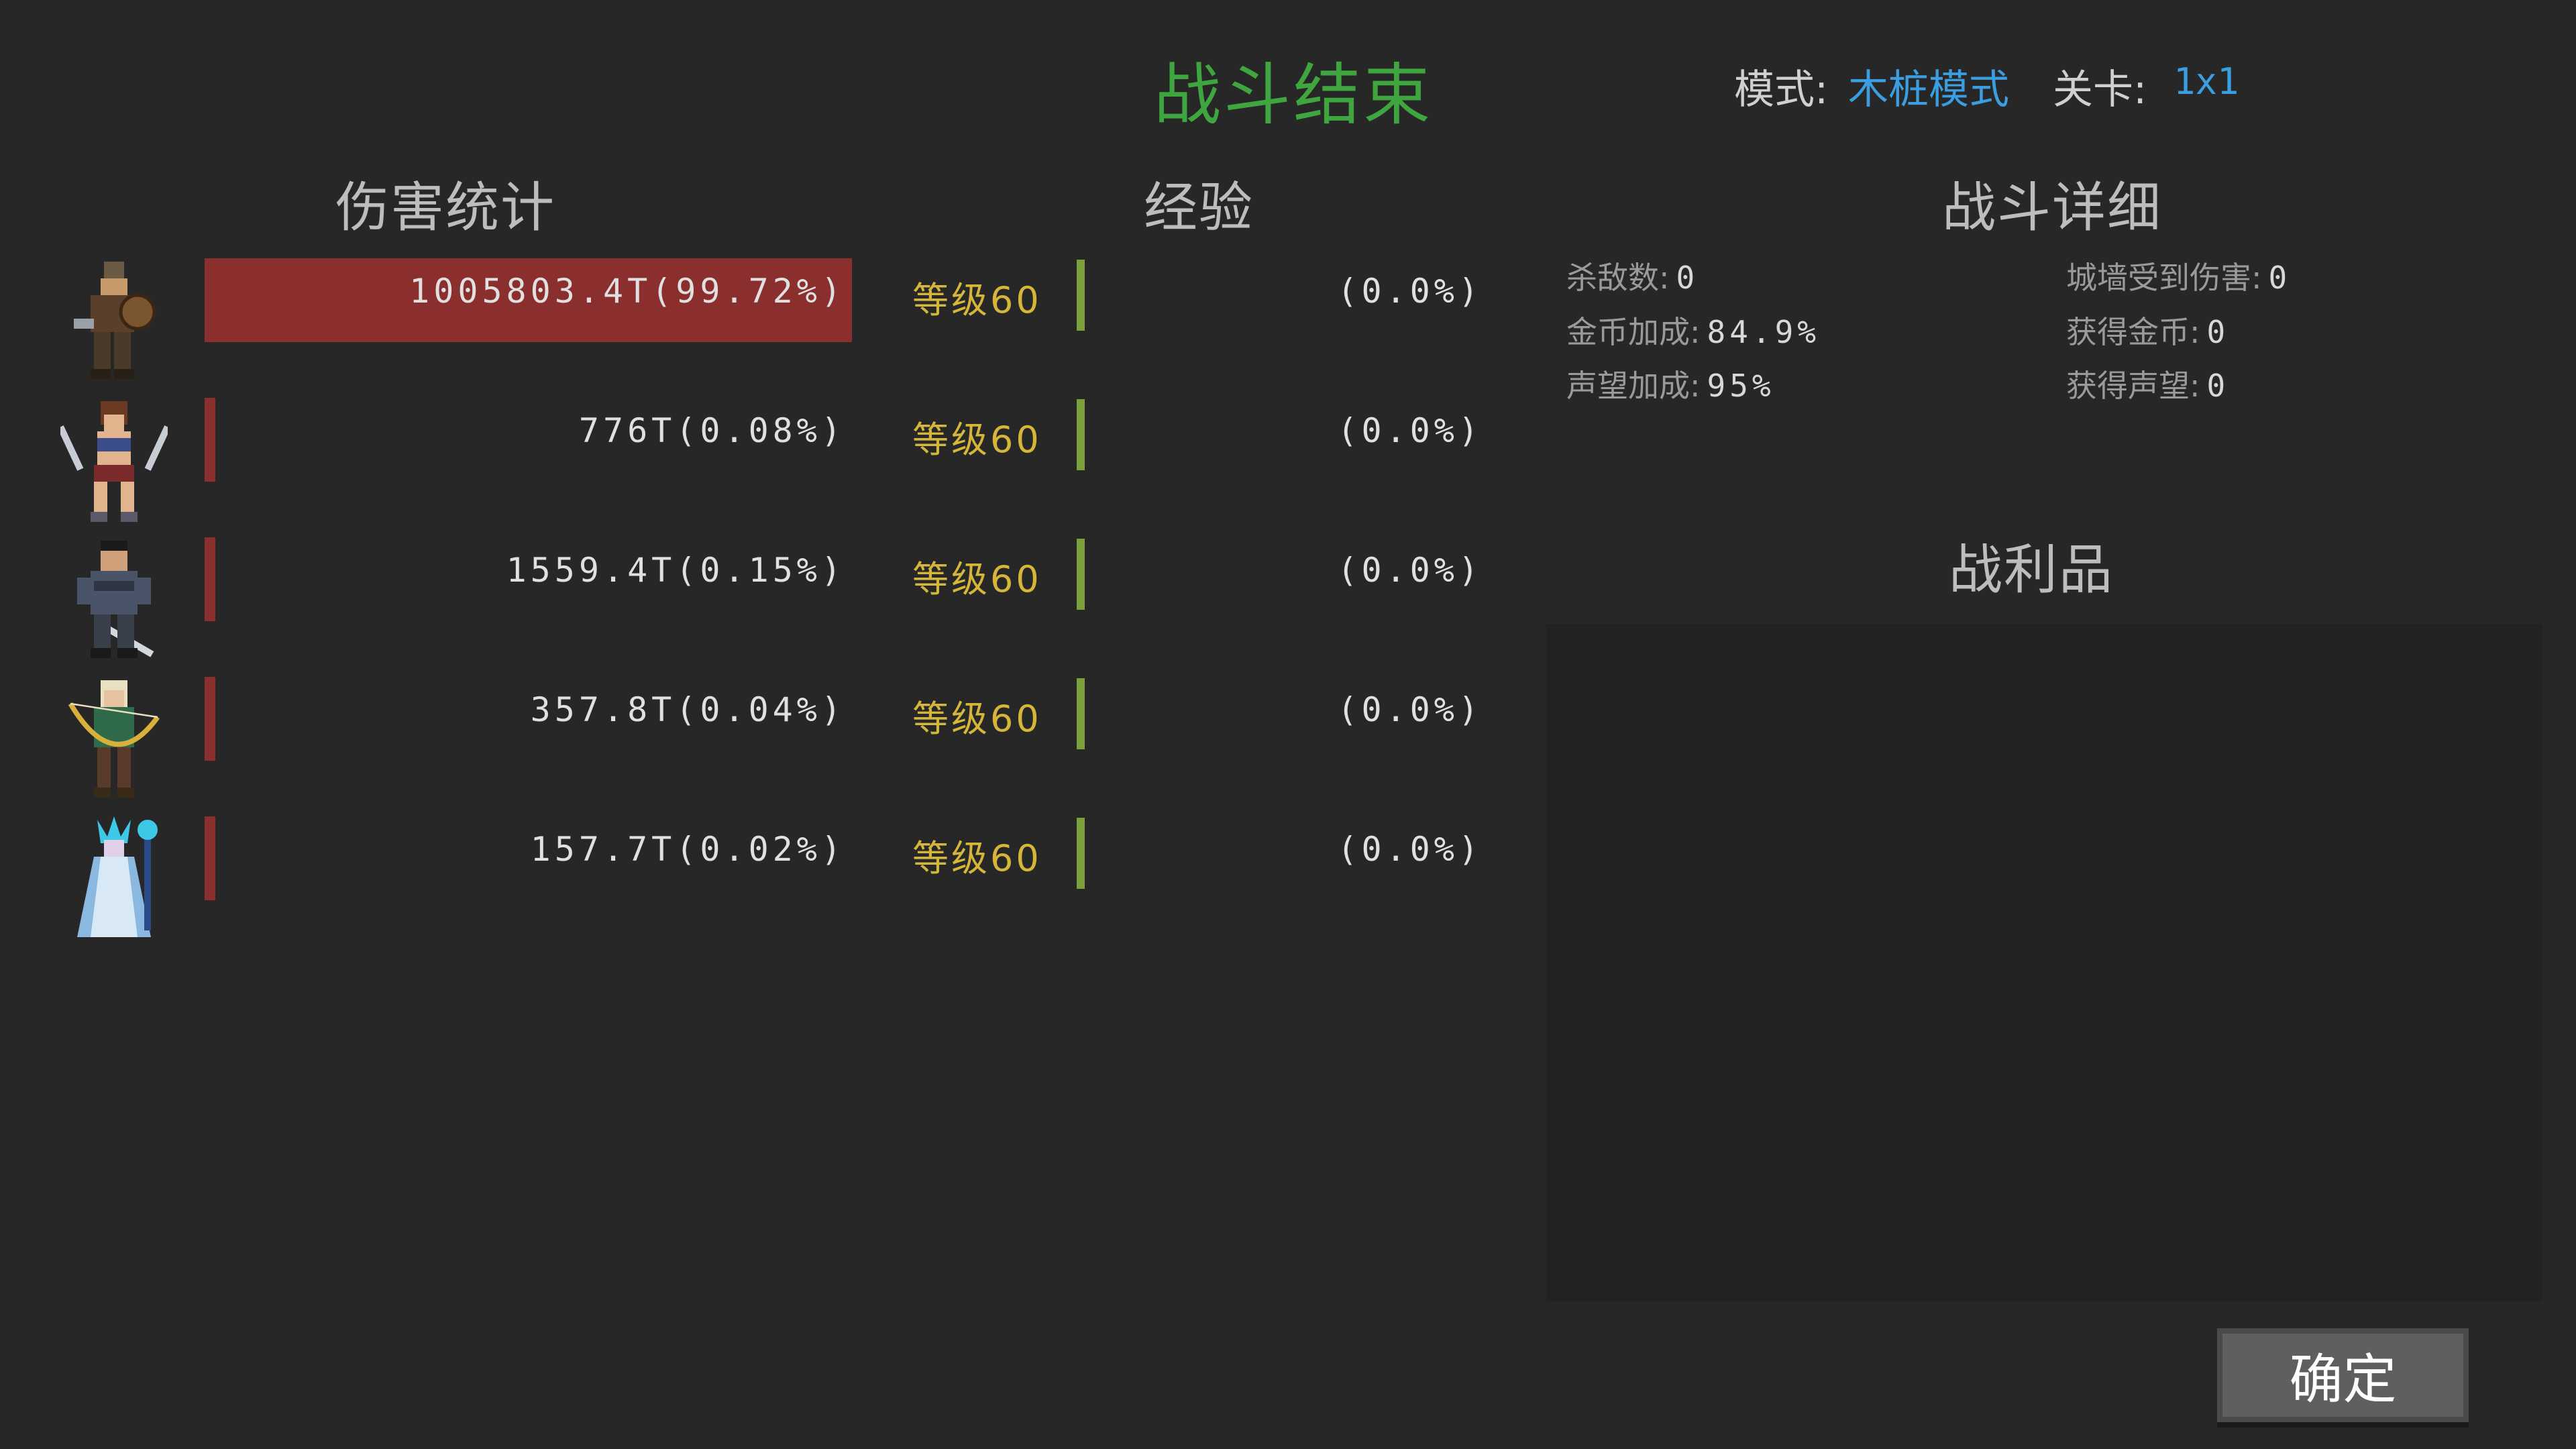 This screenshot has height=1449, width=2576. I want to click on hero-row: 1005803.4T(99.72%) 等级60 (0.0%), so click(764, 315).